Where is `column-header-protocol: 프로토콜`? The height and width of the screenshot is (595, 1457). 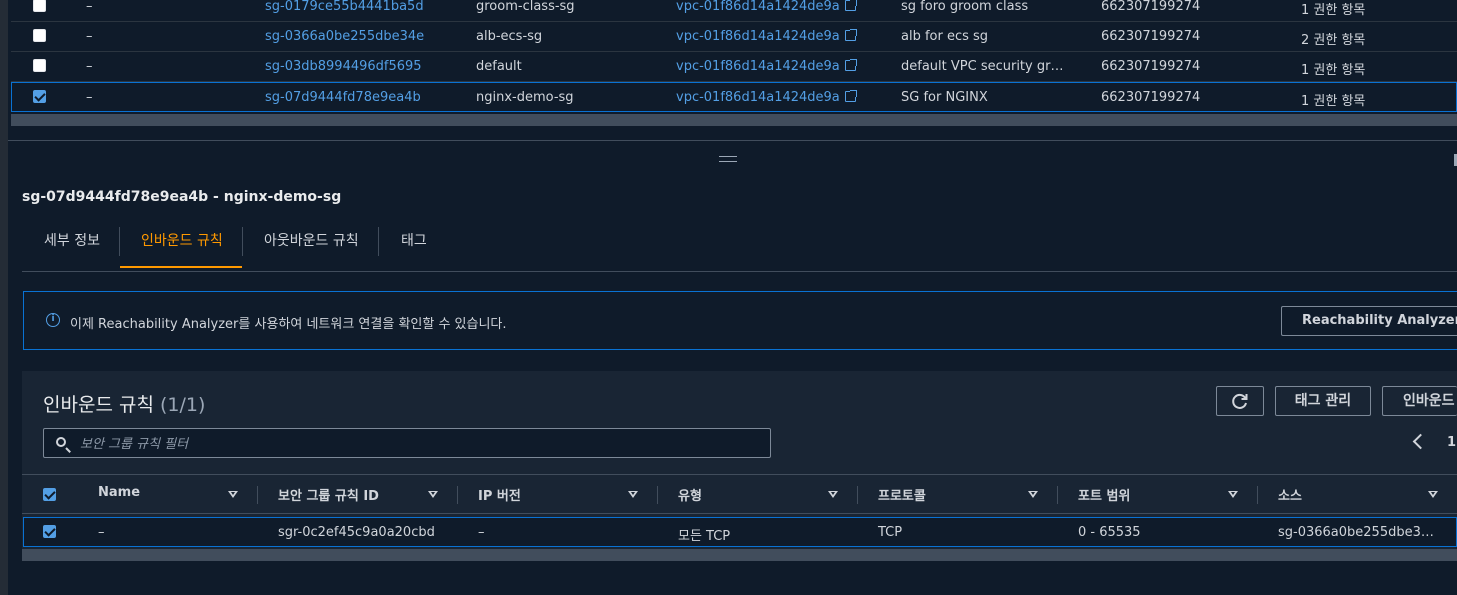
column-header-protocol: 프로토콜 is located at coordinates (902, 494).